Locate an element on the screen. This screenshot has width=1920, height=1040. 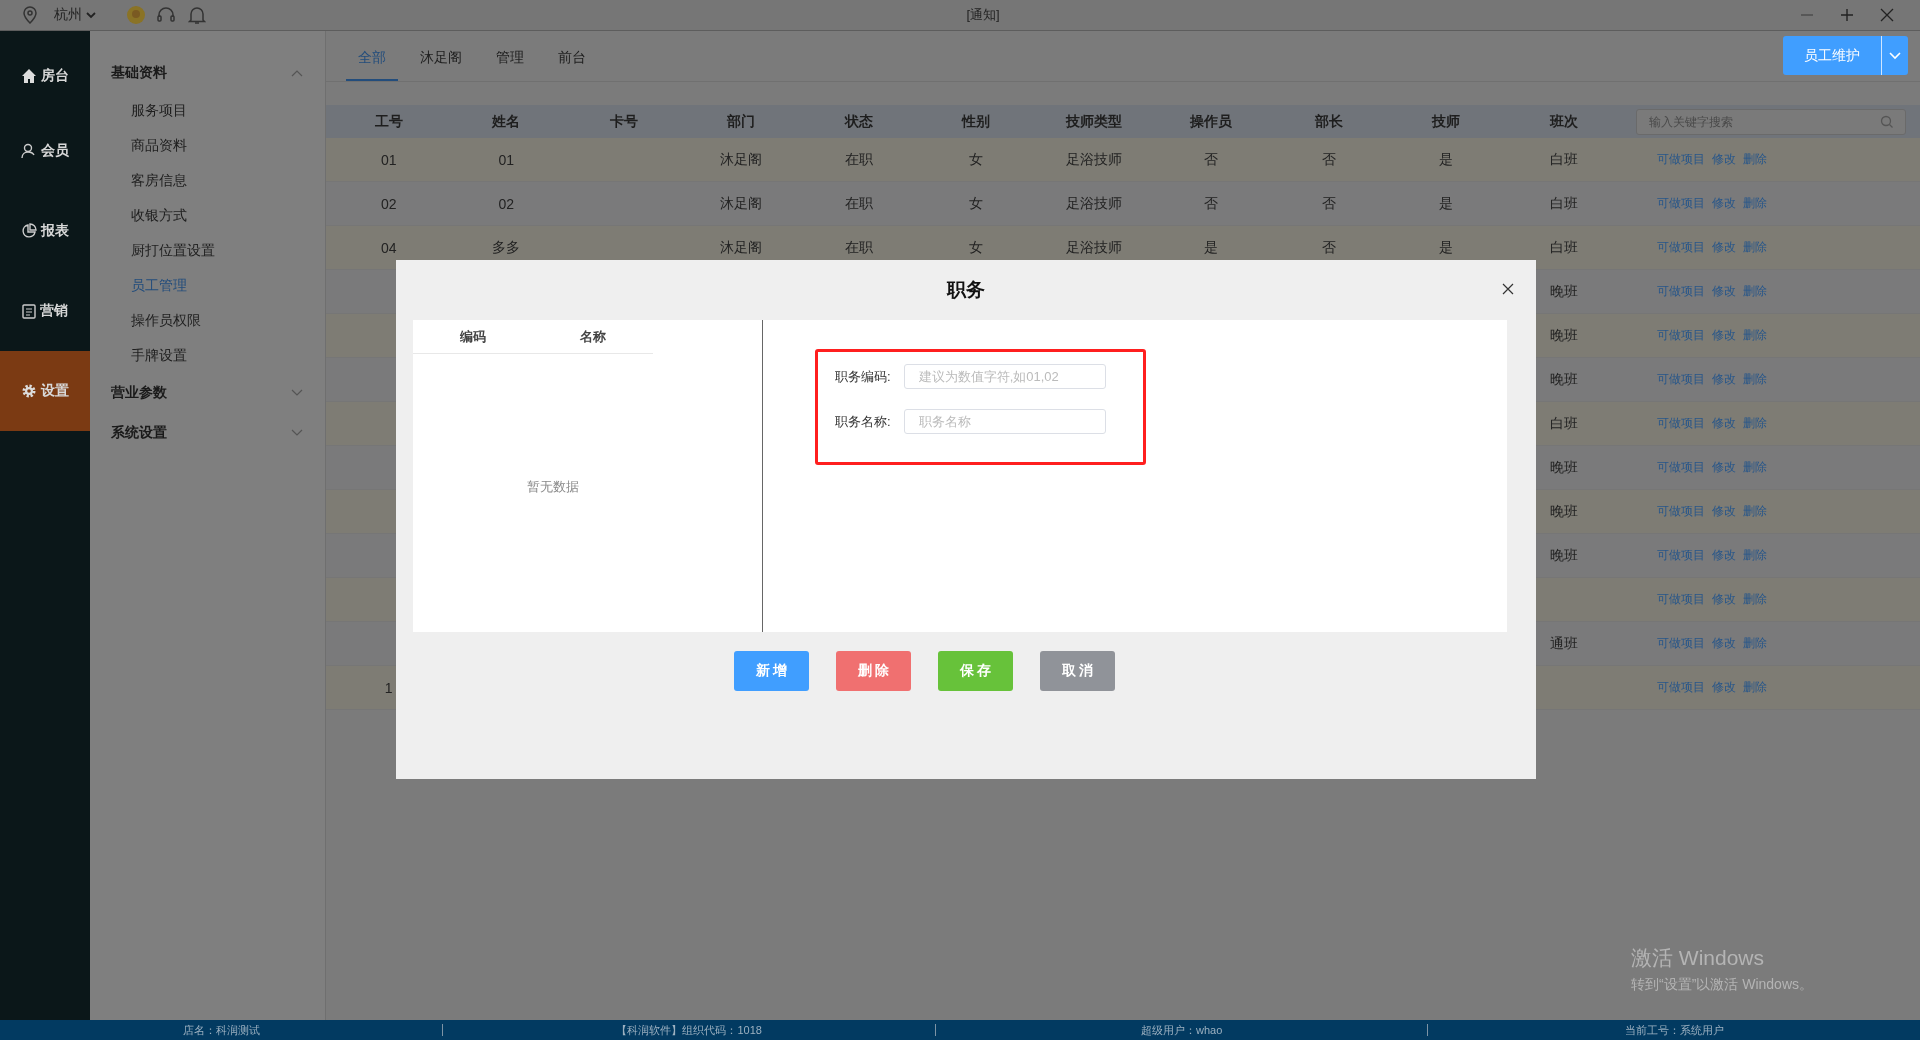
maximize-icon is located at coordinates (1847, 15).